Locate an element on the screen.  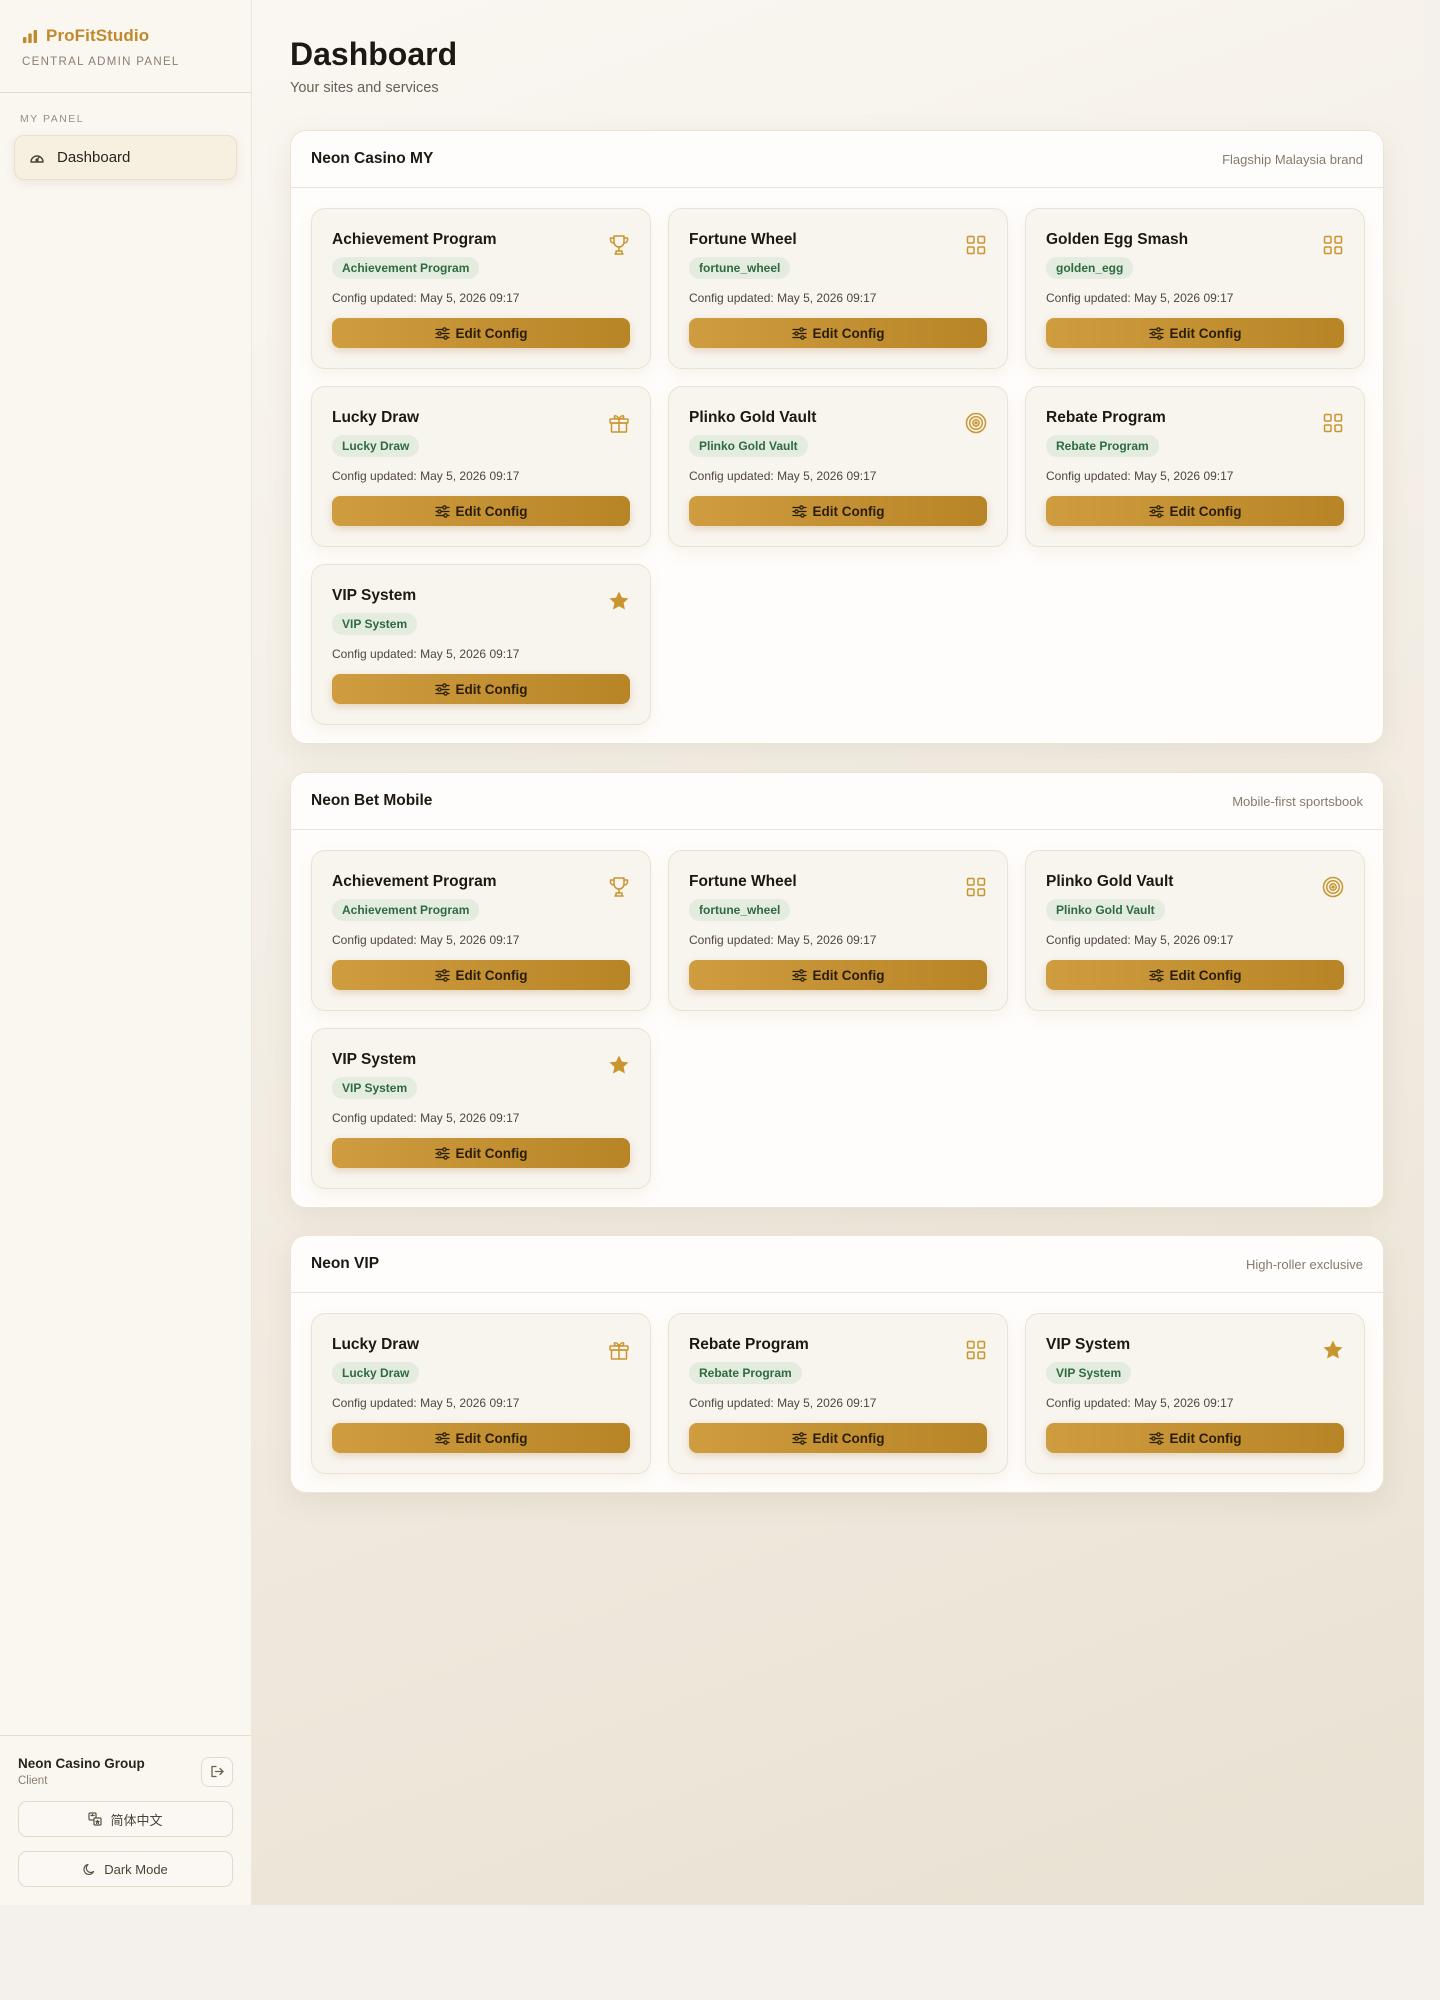
star-icon is located at coordinates (619, 1065).